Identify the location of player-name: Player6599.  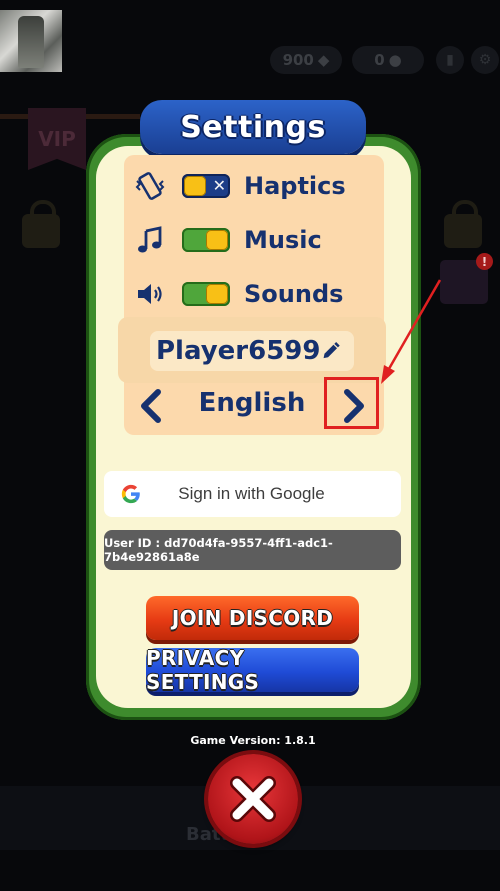
(238, 351).